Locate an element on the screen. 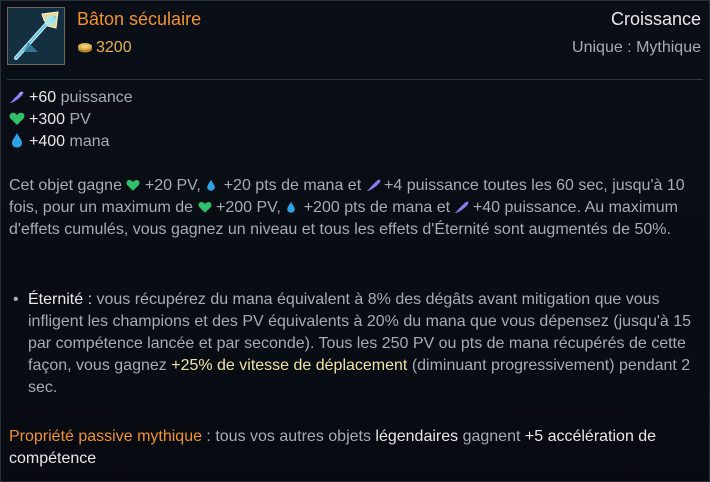  item-cost: 3200 is located at coordinates (104, 48).